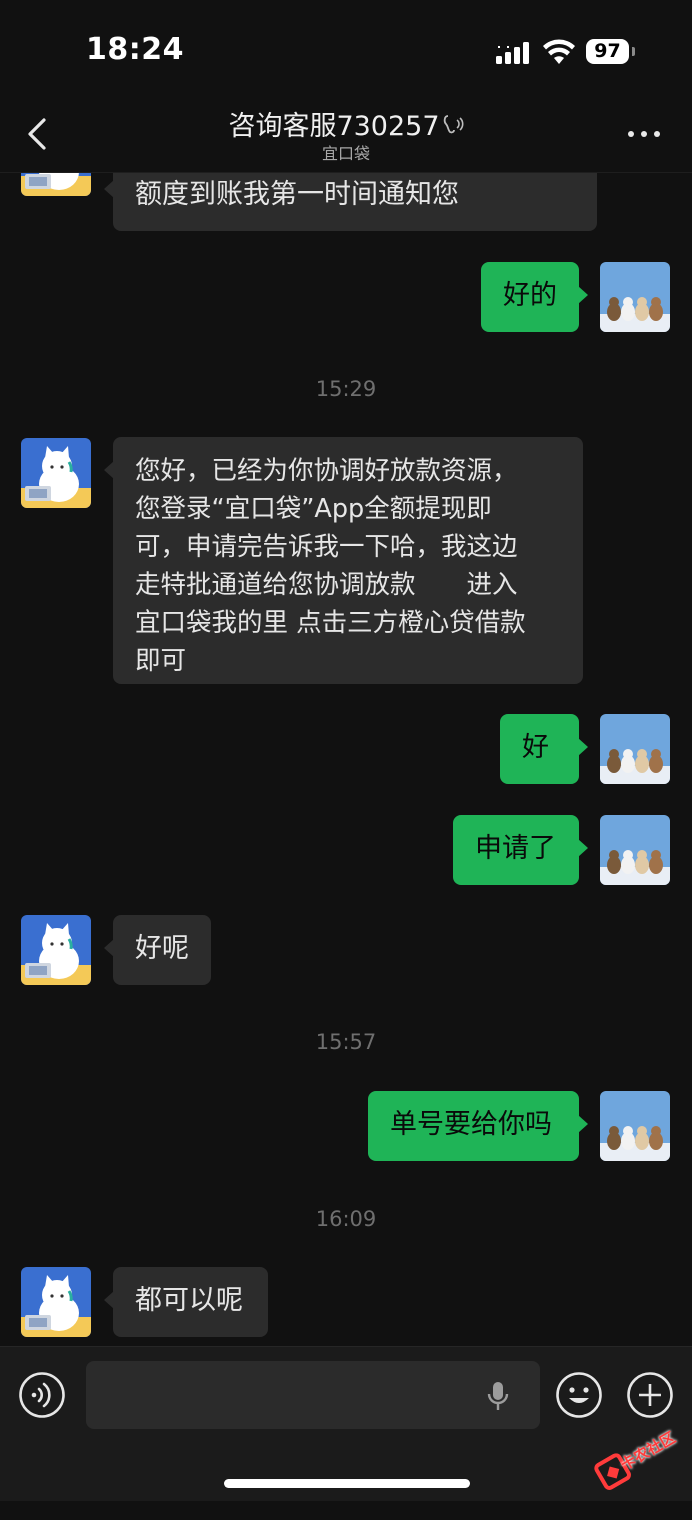  I want to click on message-bubble-outgoing: 申请了, so click(520, 850).